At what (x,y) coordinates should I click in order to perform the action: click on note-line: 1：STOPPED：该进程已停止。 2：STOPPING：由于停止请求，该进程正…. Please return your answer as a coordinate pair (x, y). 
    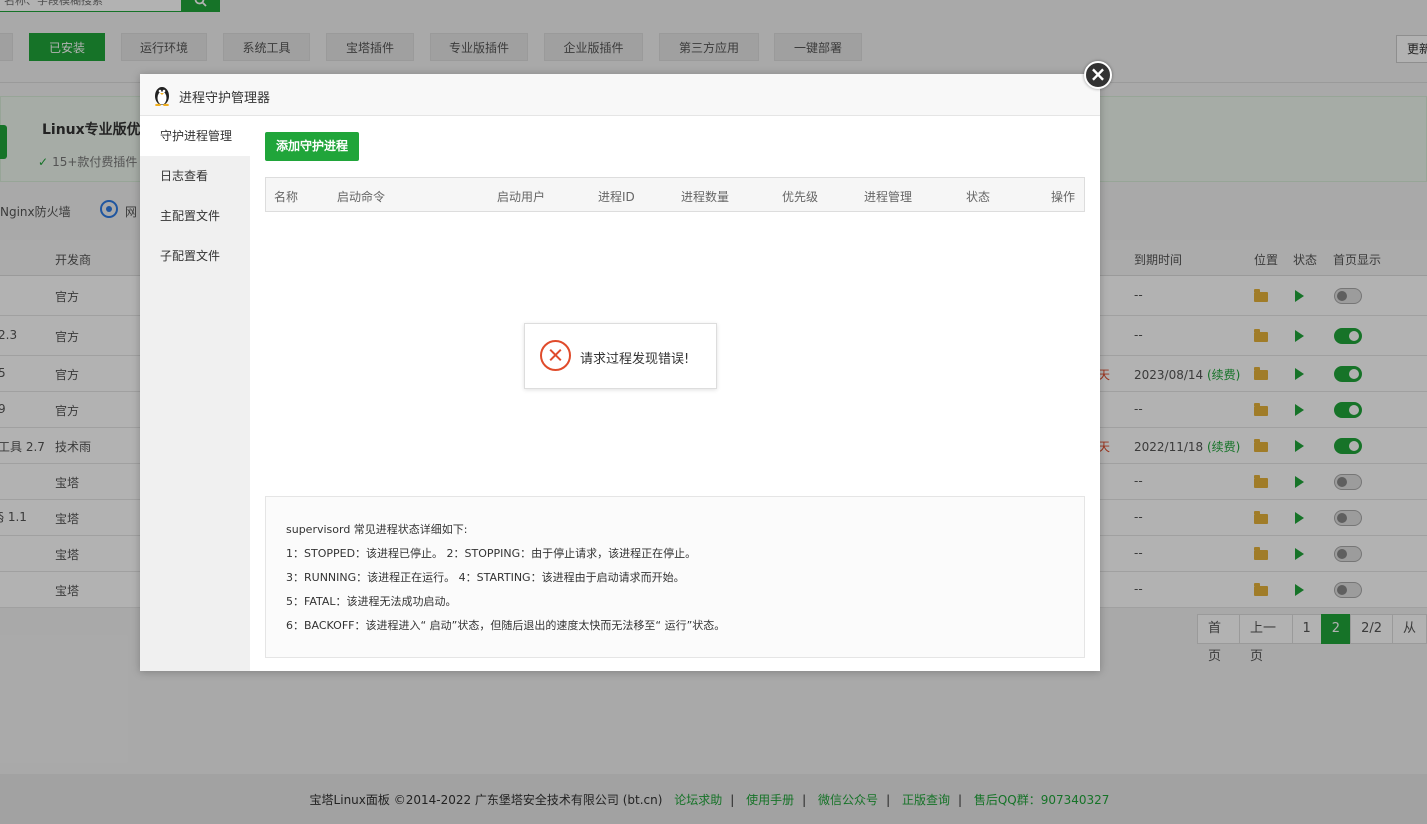
    Looking at the image, I should click on (491, 553).